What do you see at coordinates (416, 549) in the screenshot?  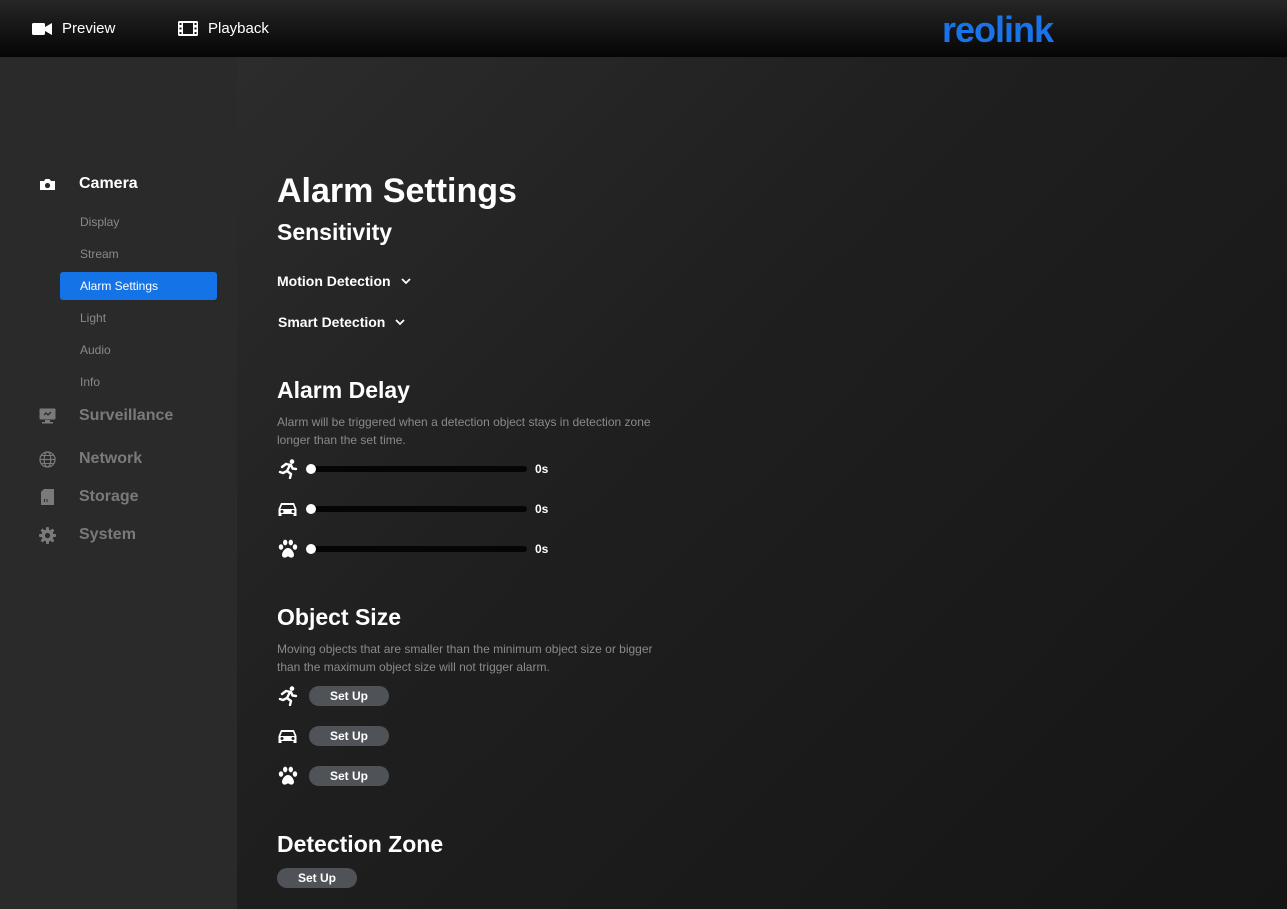 I see `alarm-delay-animal-slider` at bounding box center [416, 549].